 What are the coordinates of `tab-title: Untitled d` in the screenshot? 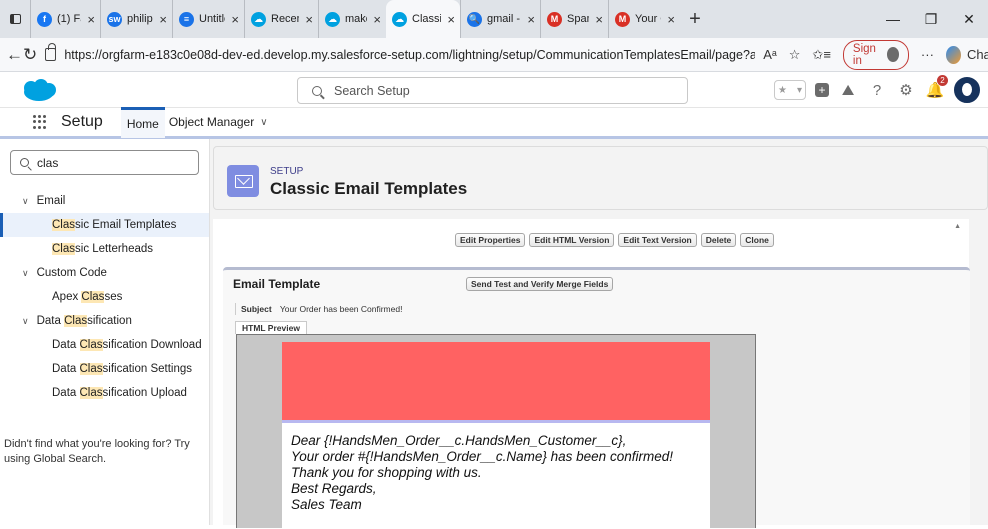 It's located at (212, 19).